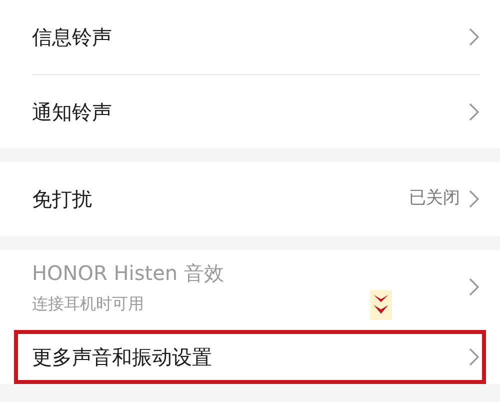 Image resolution: width=500 pixels, height=402 pixels. I want to click on item-title: HONOR Histen 音效, so click(128, 273).